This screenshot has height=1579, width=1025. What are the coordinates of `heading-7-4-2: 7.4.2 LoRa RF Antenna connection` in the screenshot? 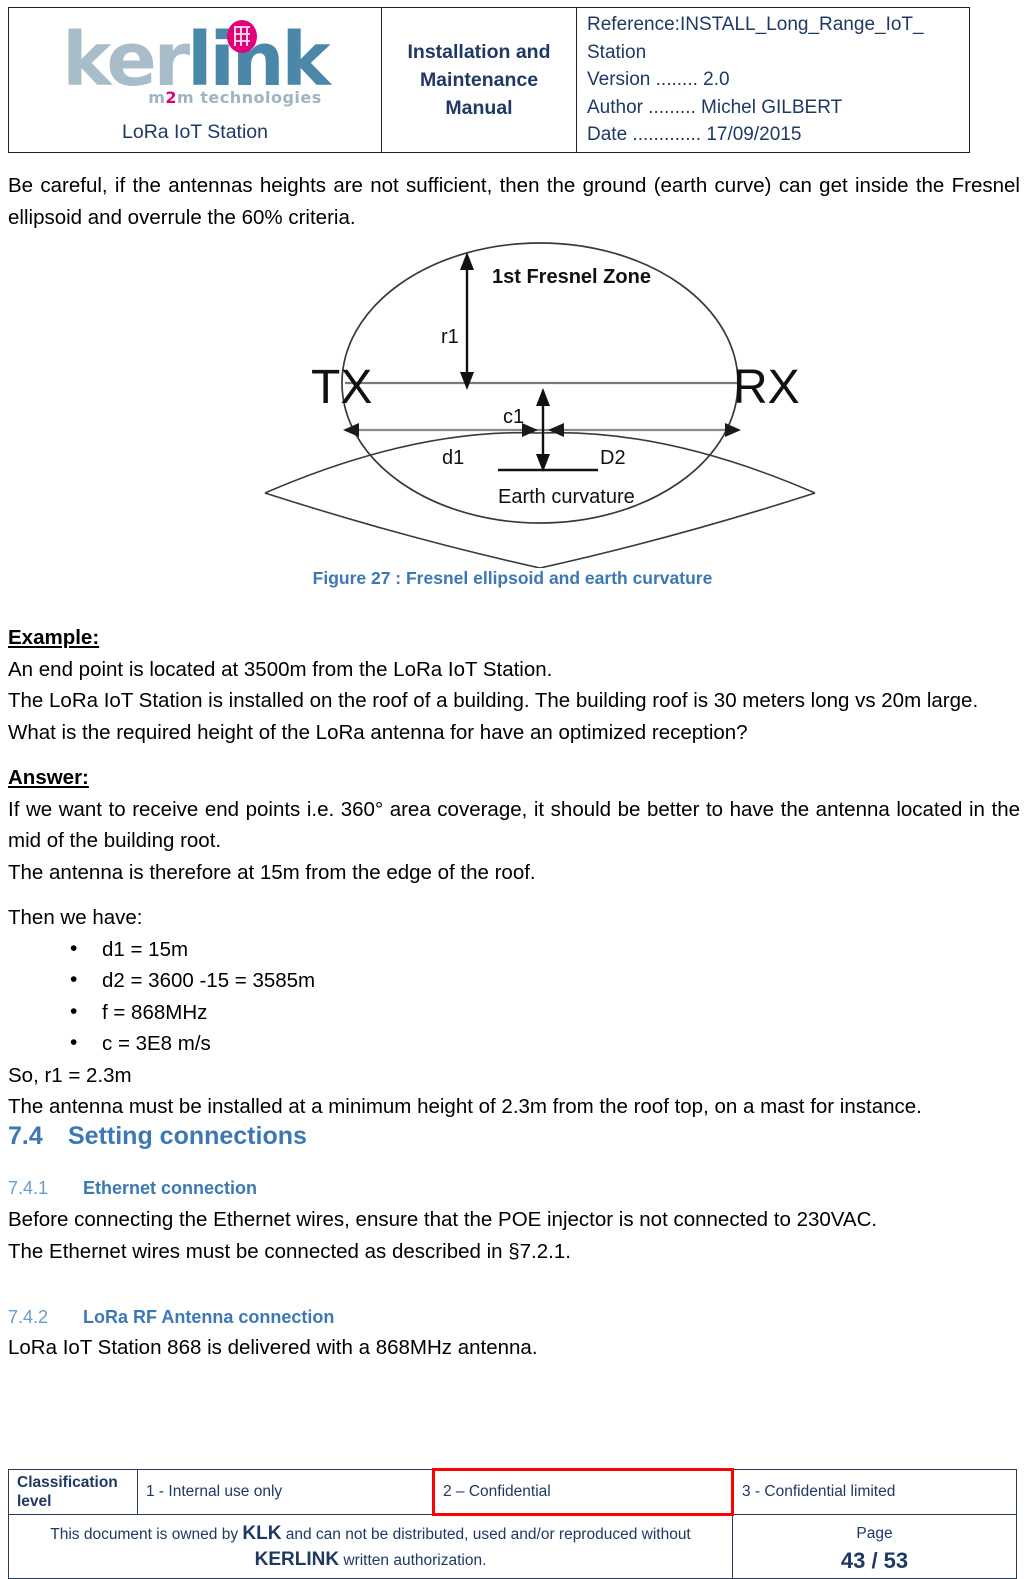 It's located at (171, 1317).